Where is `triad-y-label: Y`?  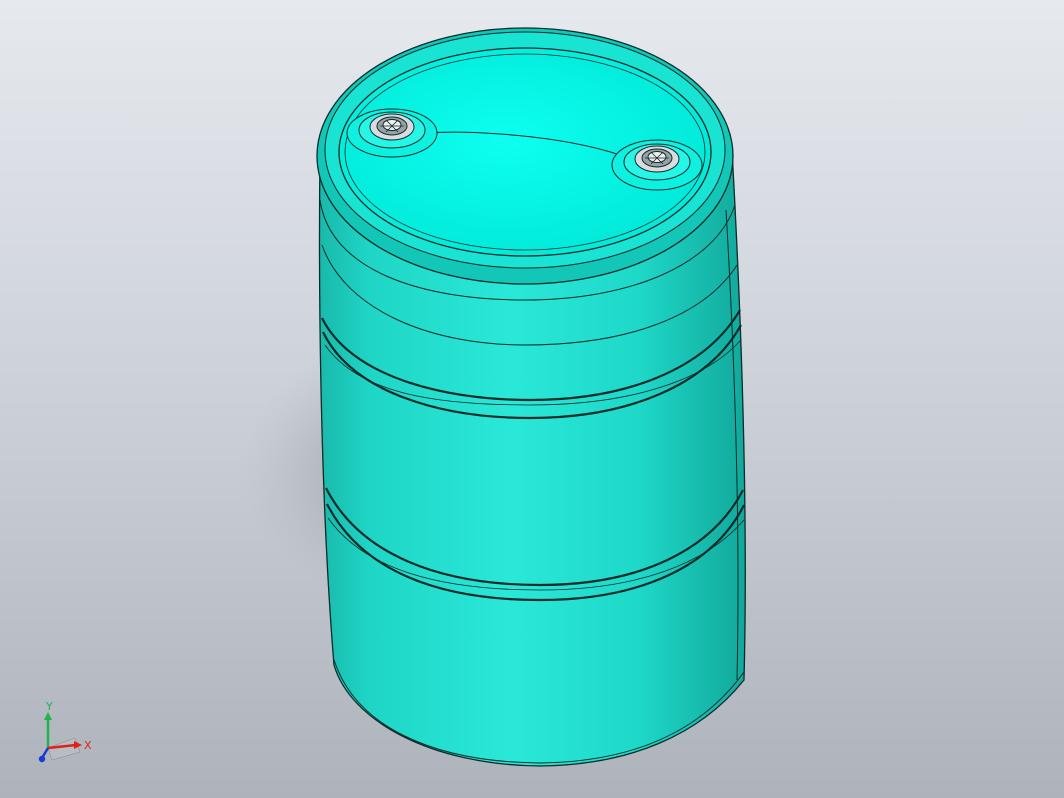 triad-y-label: Y is located at coordinates (49, 706).